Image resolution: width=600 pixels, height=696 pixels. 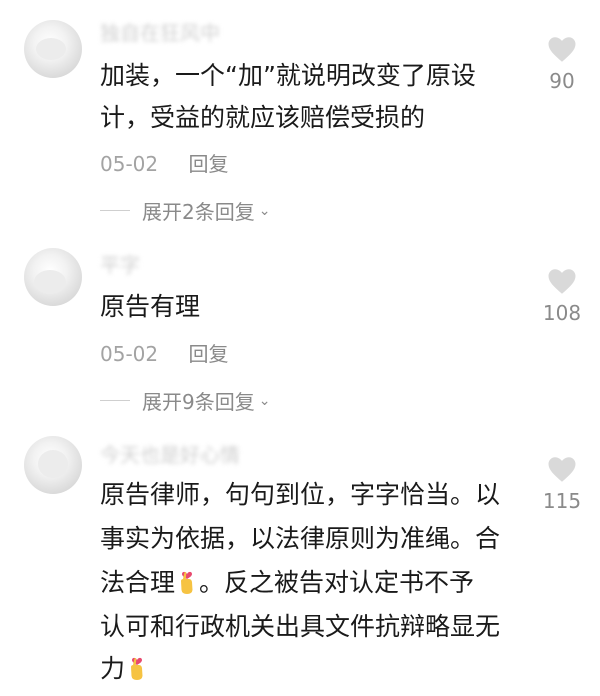 What do you see at coordinates (562, 81) in the screenshot?
I see `like-count: 90` at bounding box center [562, 81].